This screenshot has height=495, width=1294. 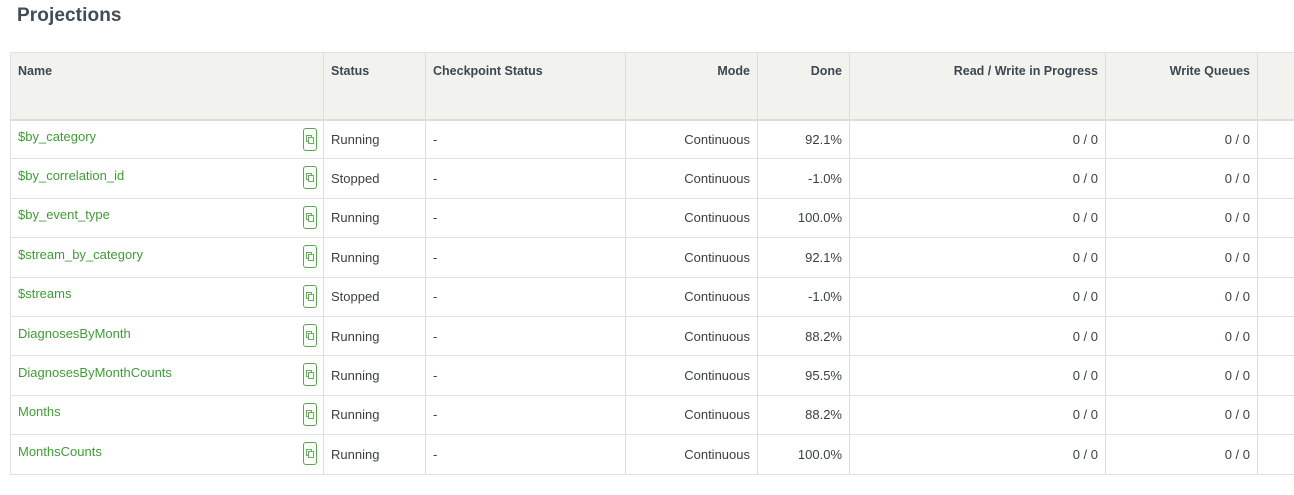 What do you see at coordinates (1181, 86) in the screenshot?
I see `header-write-queues: Write Queues` at bounding box center [1181, 86].